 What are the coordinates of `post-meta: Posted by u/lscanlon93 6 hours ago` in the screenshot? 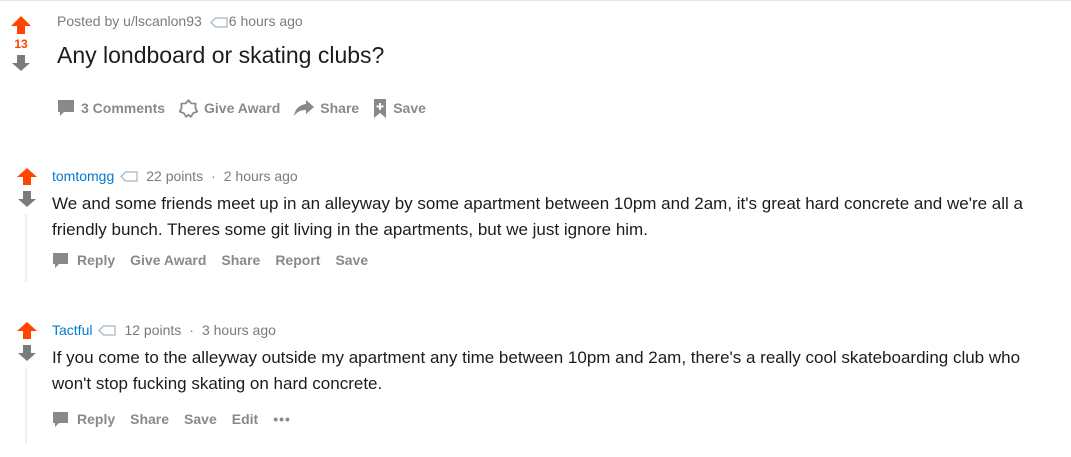 It's located at (180, 21).